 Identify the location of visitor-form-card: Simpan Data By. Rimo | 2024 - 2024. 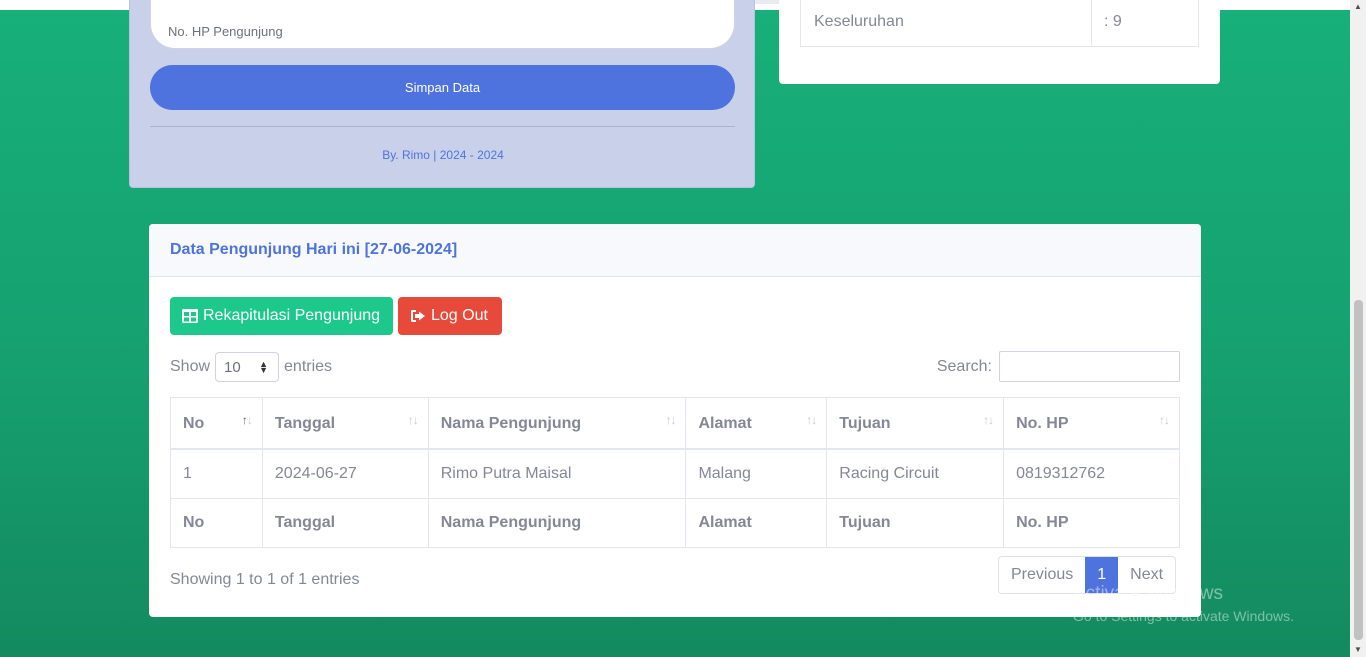
(442, 94).